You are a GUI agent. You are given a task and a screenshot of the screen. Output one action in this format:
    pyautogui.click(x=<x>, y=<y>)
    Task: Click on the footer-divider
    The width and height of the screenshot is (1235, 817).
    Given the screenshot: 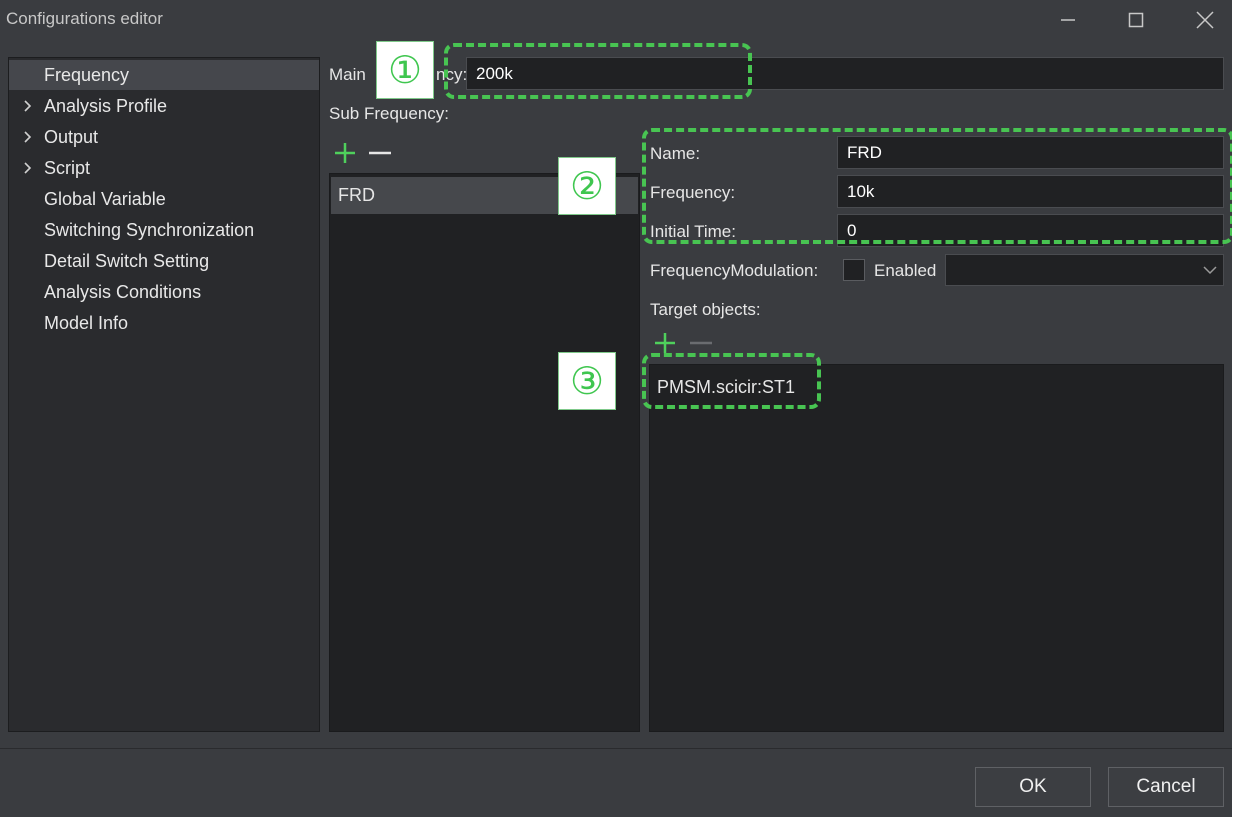 What is the action you would take?
    pyautogui.click(x=616, y=748)
    